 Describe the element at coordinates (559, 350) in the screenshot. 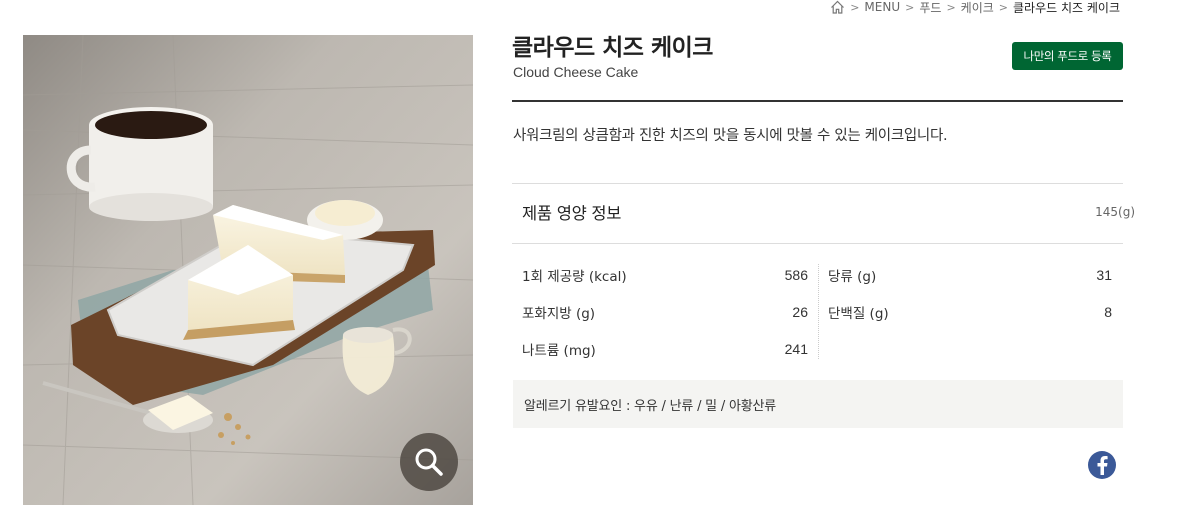

I see `nutrition-label: 나트륨 (mg)` at that location.